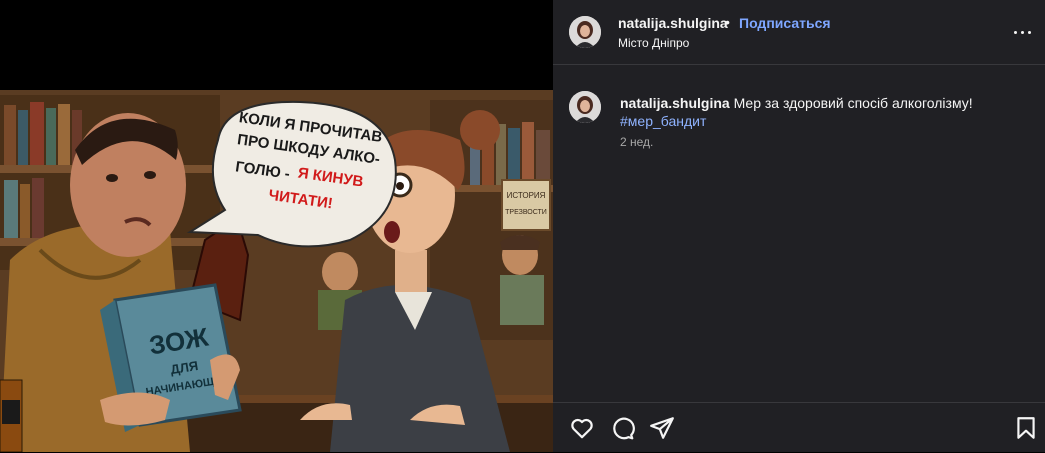  What do you see at coordinates (663, 121) in the screenshot?
I see `hashtag-link: #мер_бандит` at bounding box center [663, 121].